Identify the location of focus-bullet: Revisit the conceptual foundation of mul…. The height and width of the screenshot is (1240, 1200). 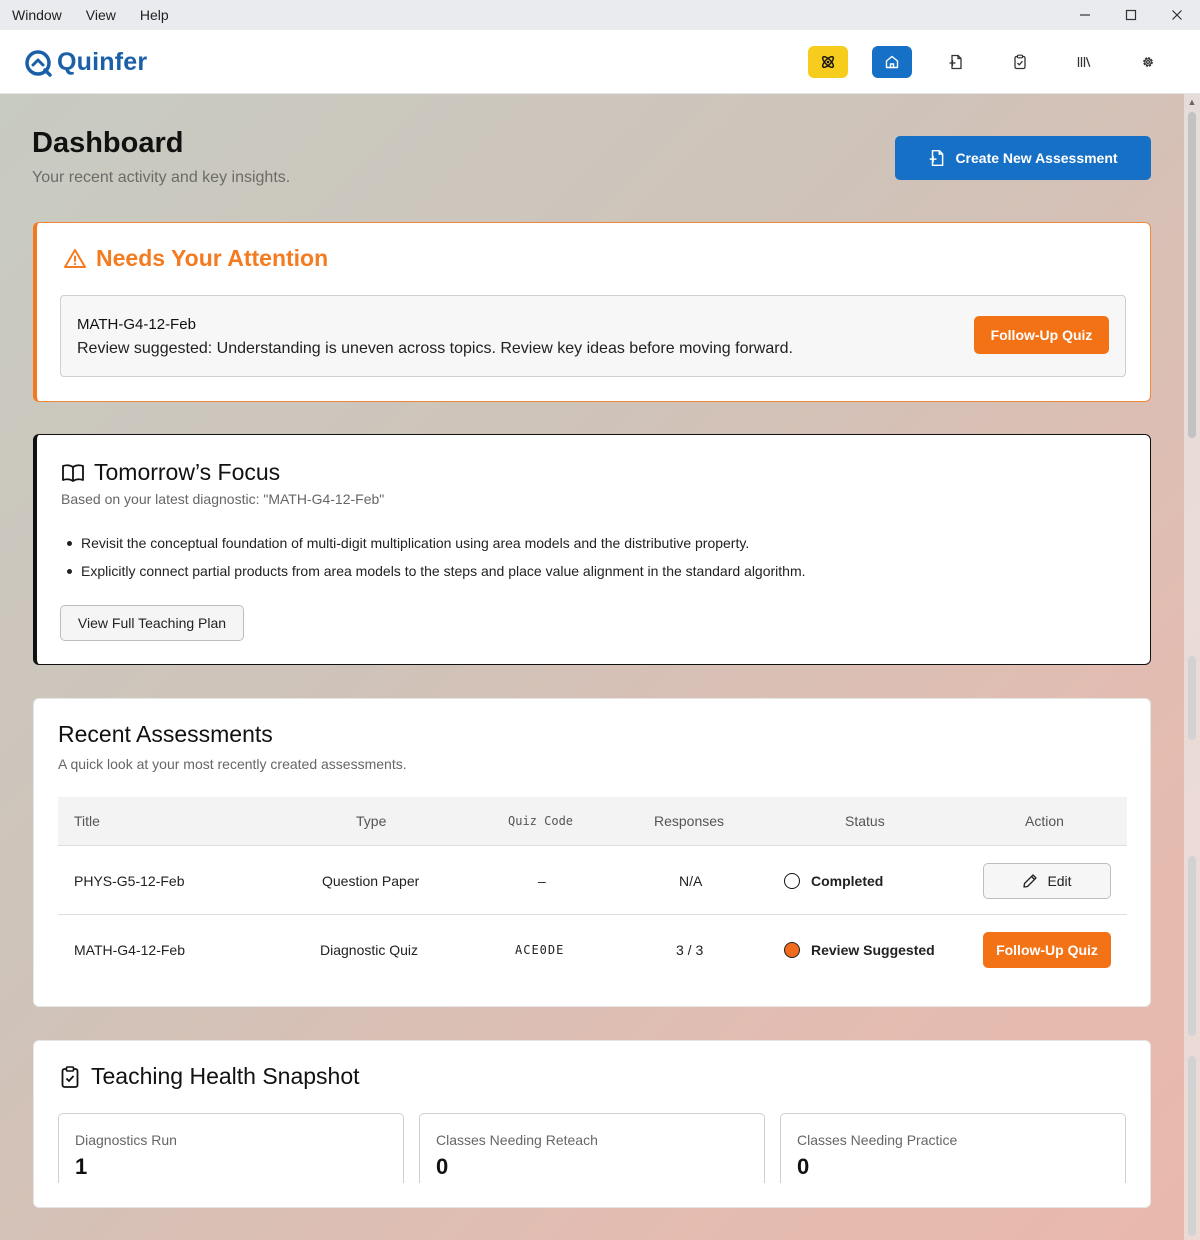
(433, 547).